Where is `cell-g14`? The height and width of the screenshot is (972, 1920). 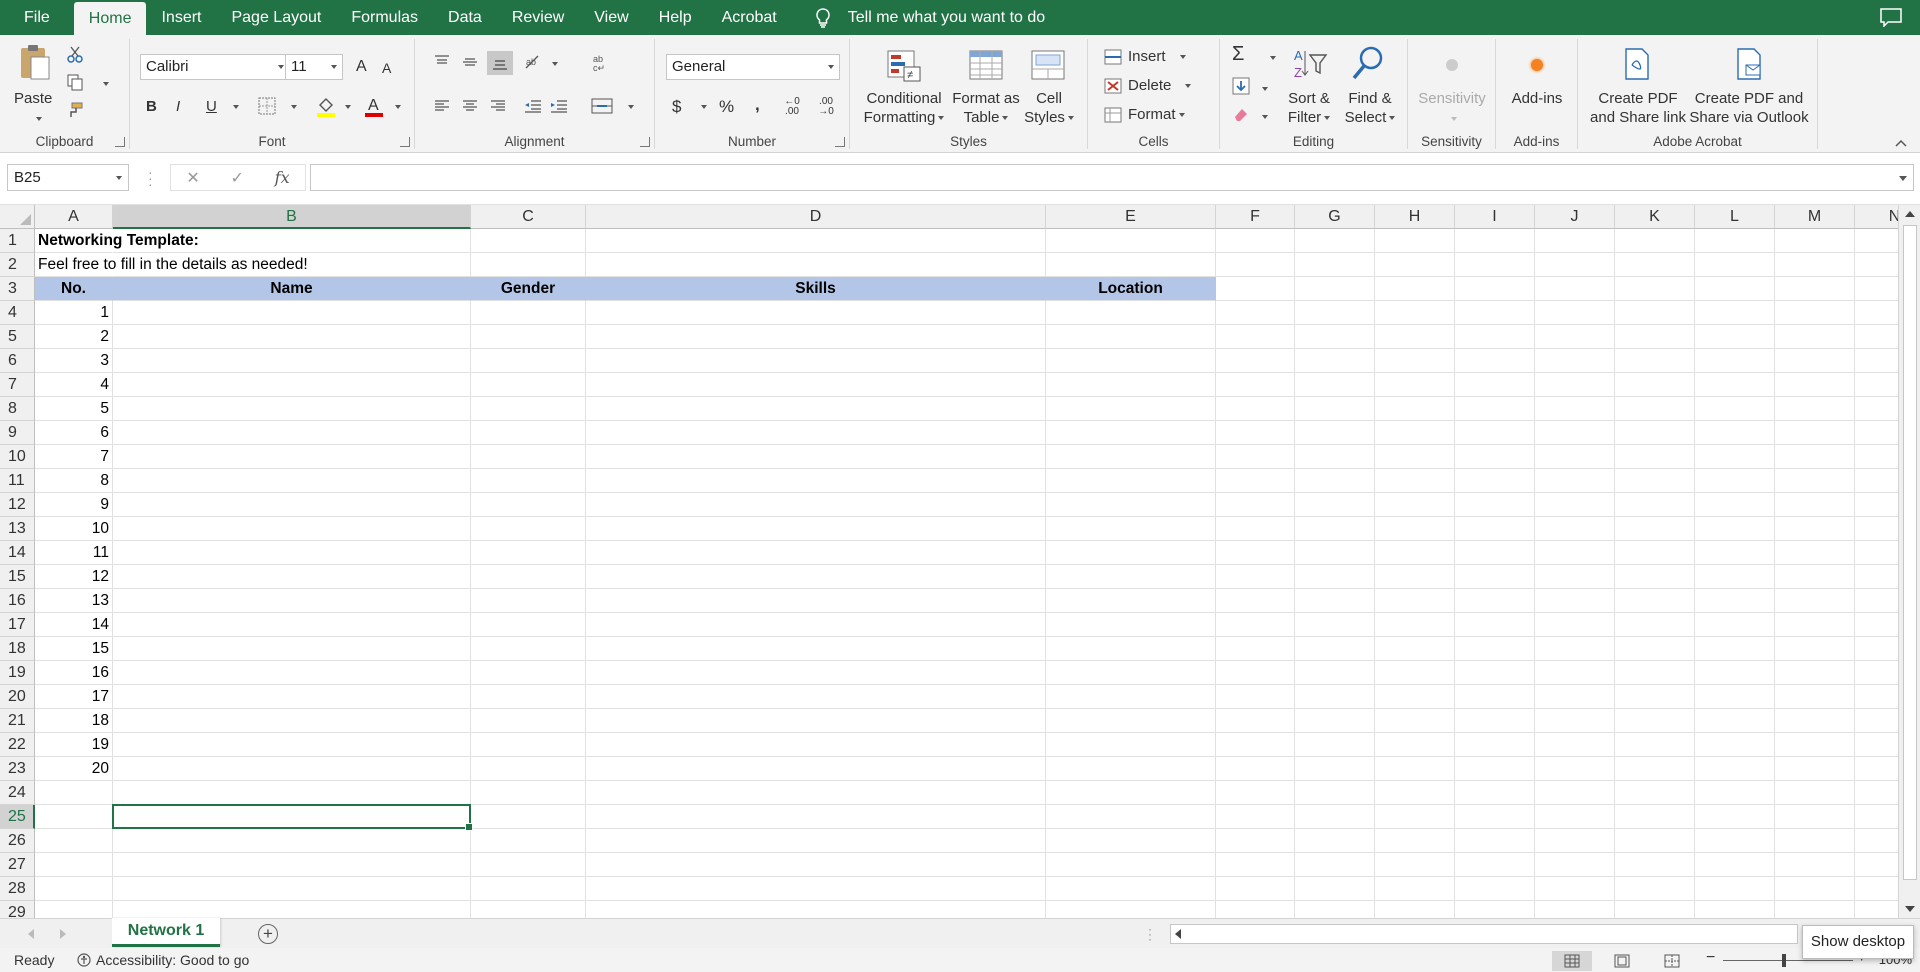
cell-g14 is located at coordinates (1335, 553).